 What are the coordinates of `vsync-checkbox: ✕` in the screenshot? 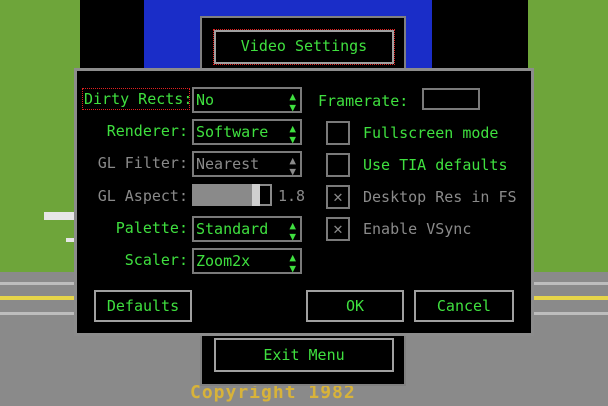 It's located at (338, 229).